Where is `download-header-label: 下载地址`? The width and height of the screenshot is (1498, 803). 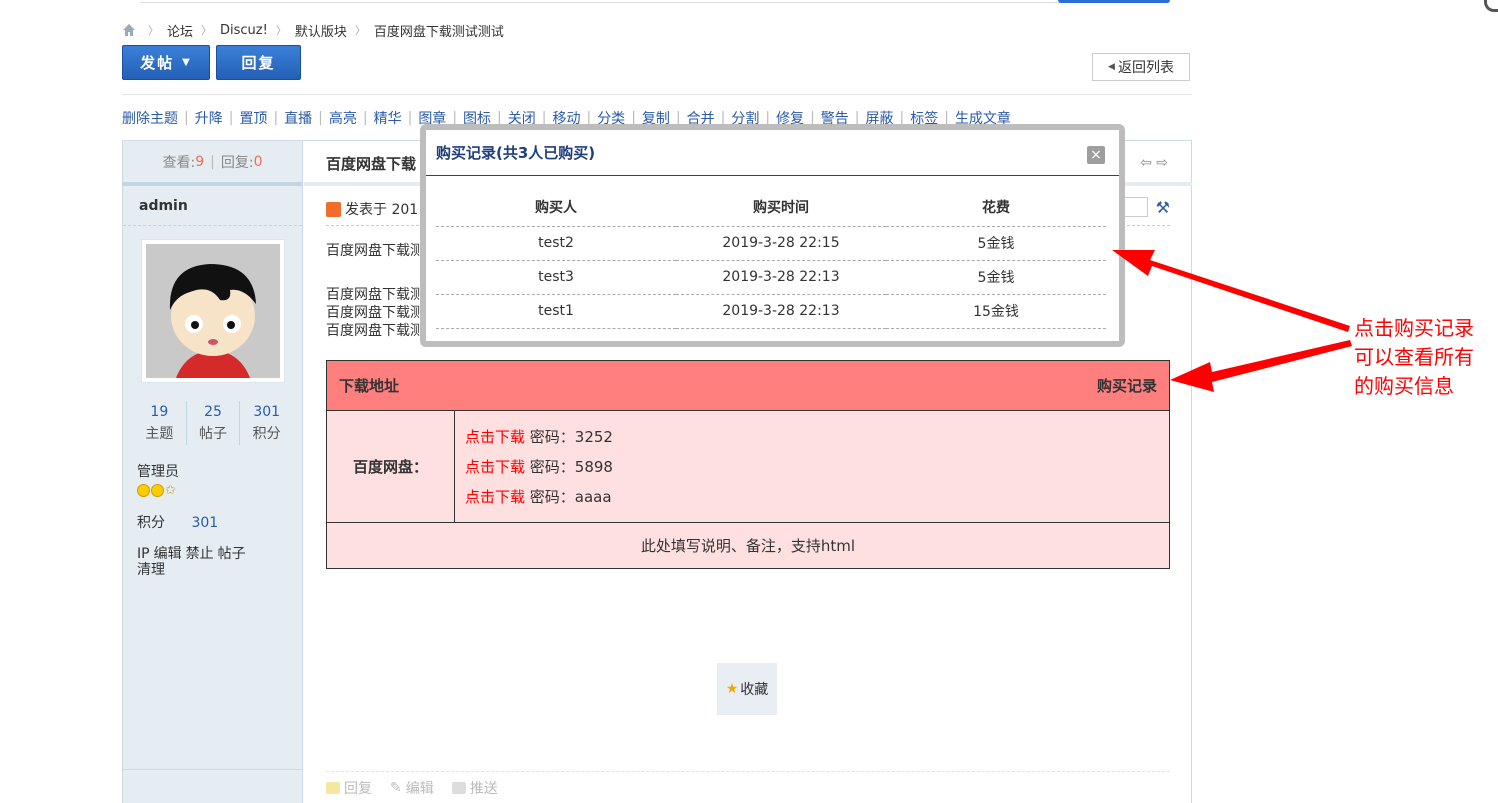 download-header-label: 下载地址 is located at coordinates (369, 386).